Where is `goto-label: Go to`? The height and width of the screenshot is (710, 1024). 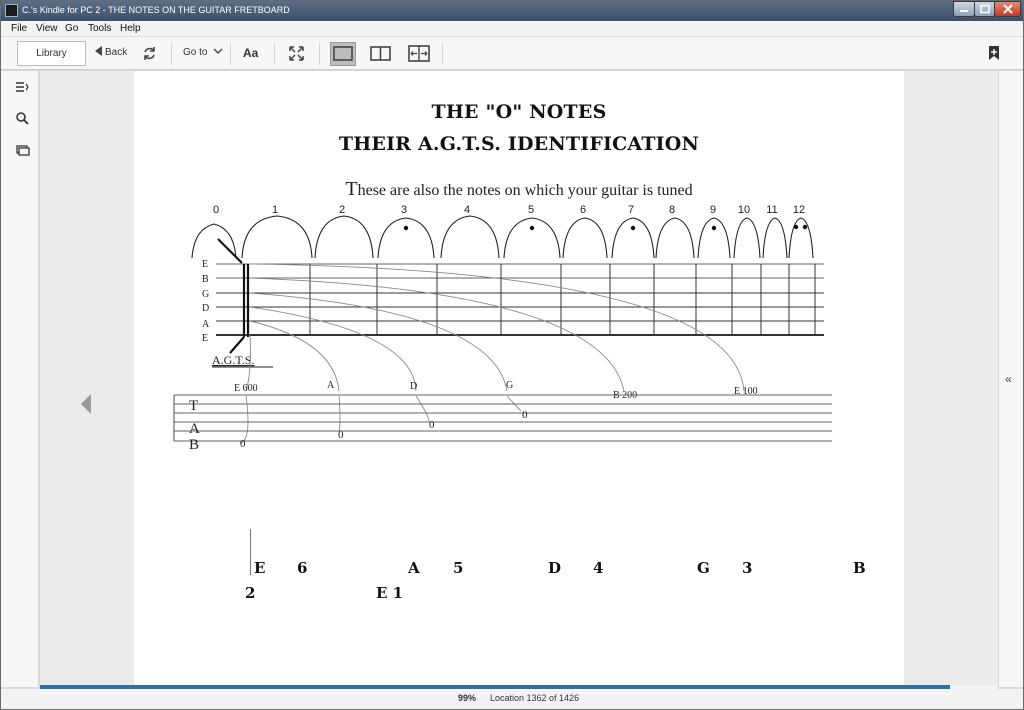
goto-label: Go to is located at coordinates (195, 52).